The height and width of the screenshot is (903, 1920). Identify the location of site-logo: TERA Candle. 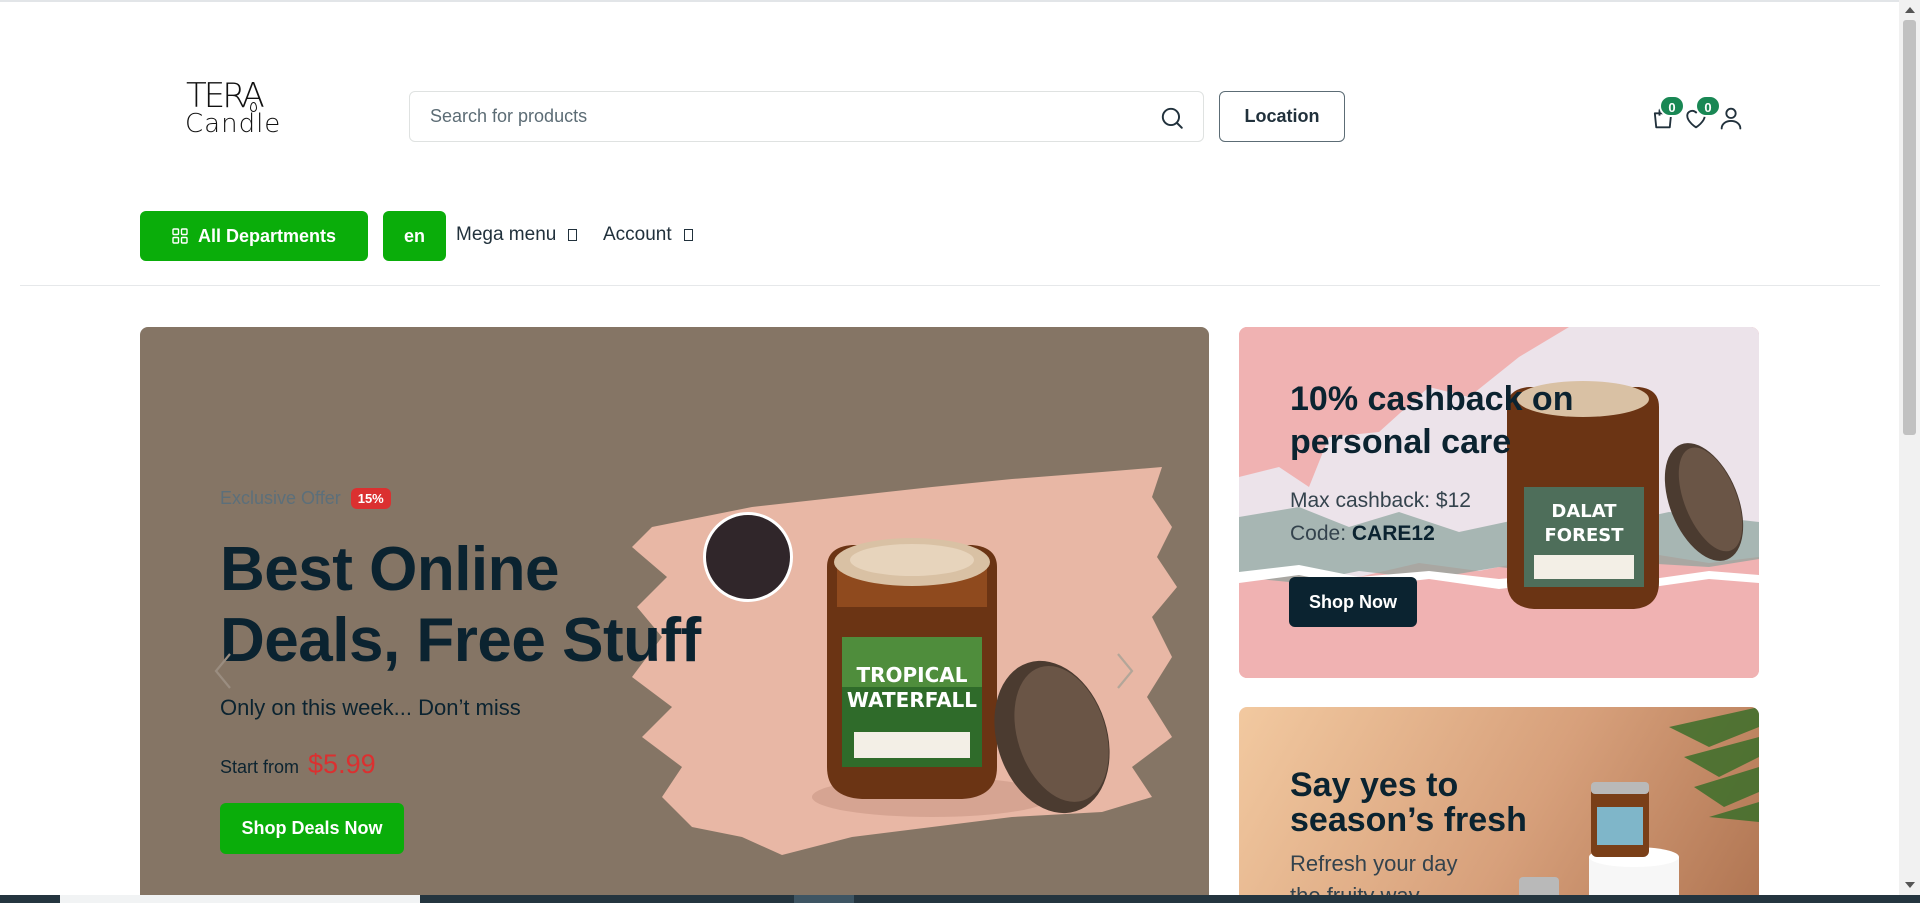
(234, 108).